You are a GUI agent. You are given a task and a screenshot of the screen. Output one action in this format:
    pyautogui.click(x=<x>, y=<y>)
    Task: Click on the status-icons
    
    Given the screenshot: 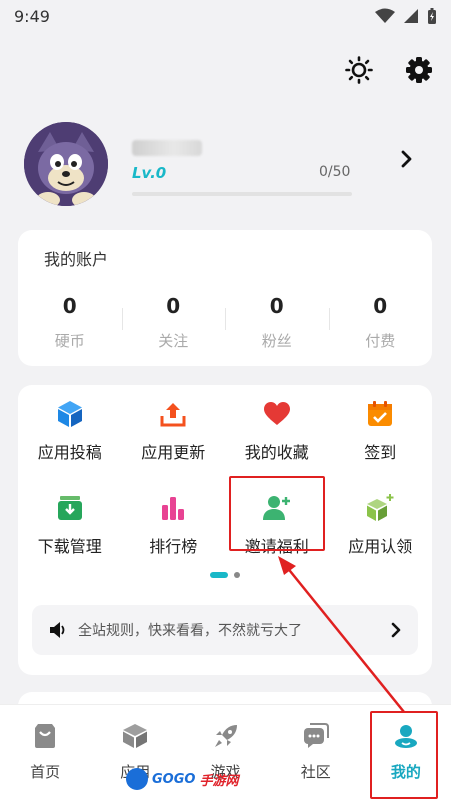 What is the action you would take?
    pyautogui.click(x=406, y=16)
    